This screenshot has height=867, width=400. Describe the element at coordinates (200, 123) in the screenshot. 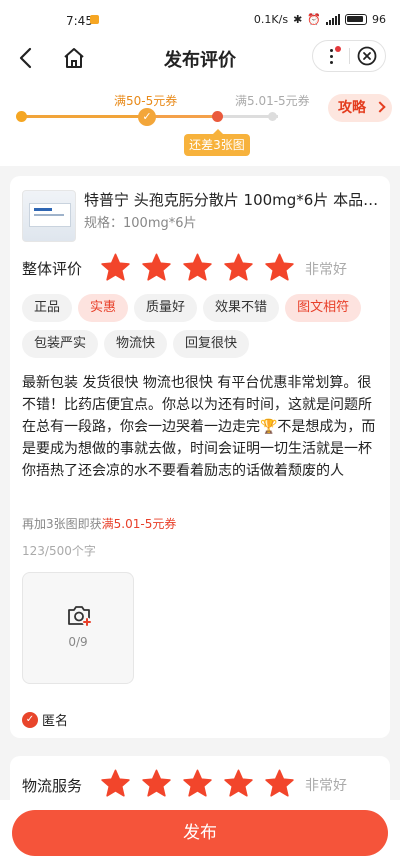

I see `coupon-progress: 满50-5元券 满5.01-5元券 ✓ 还差3张图 攻略` at that location.